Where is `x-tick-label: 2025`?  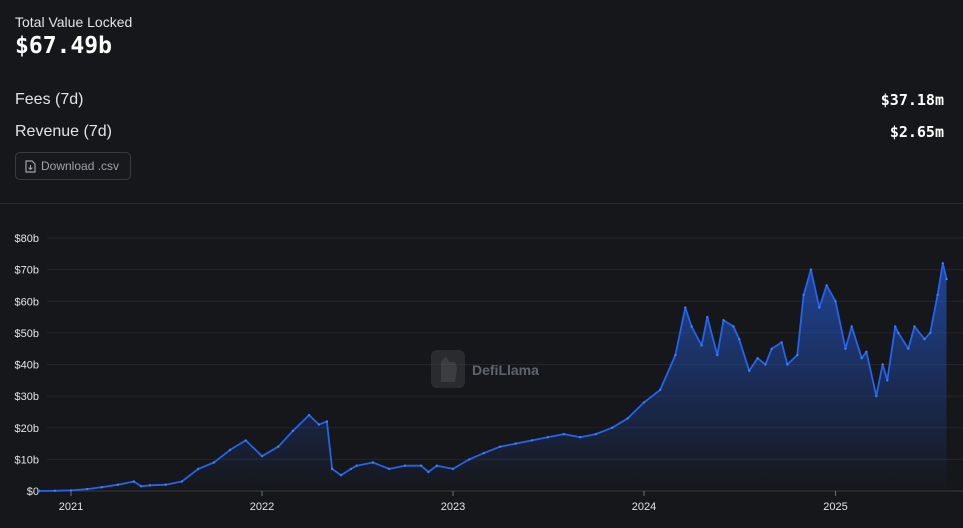 x-tick-label: 2025 is located at coordinates (835, 507).